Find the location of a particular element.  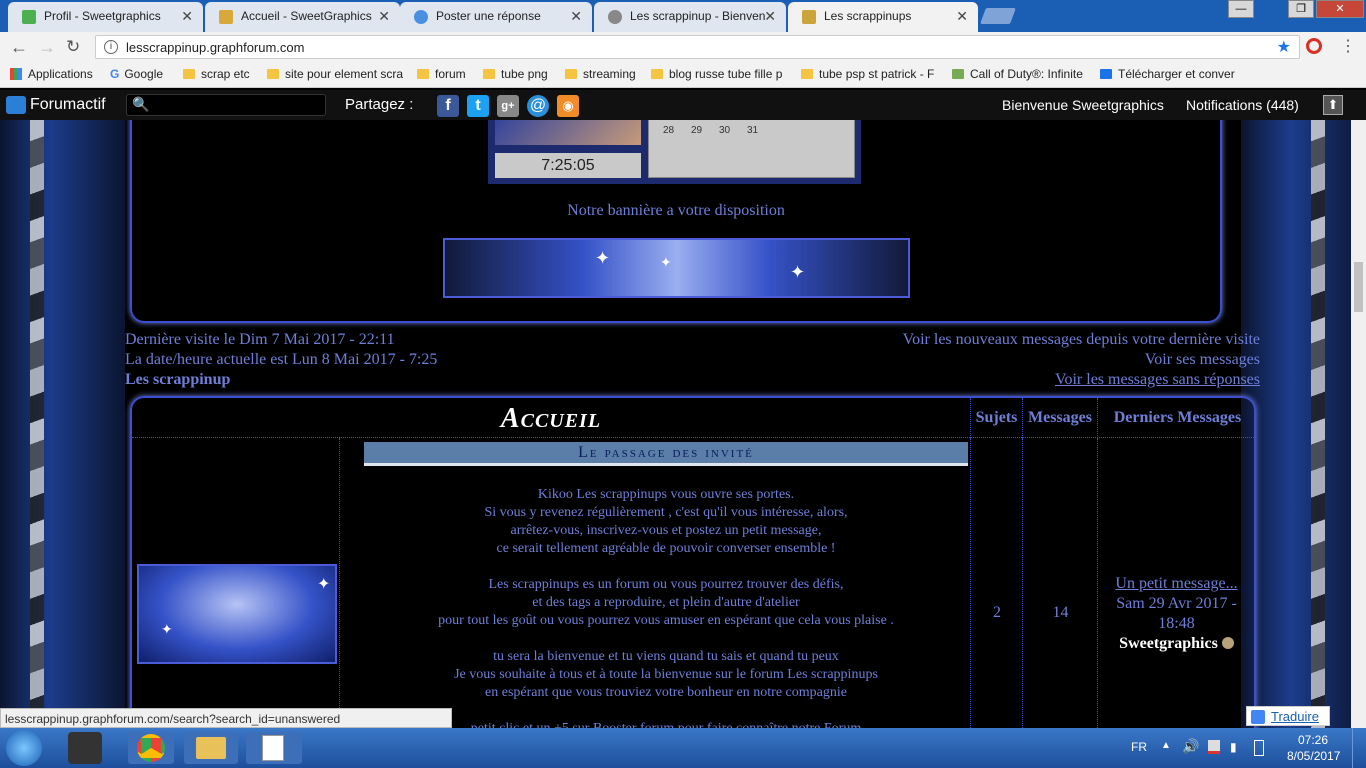

bookmark-tube-png: tube png is located at coordinates (515, 74).